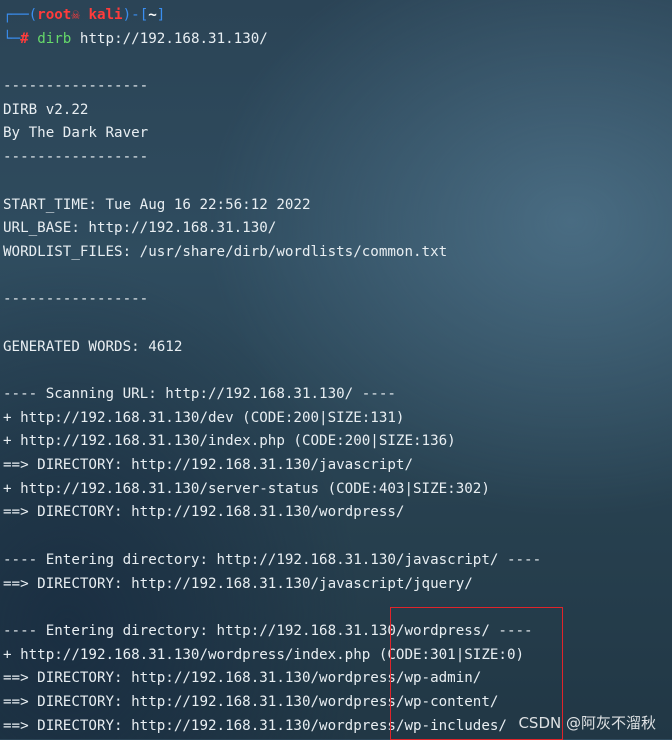 This screenshot has height=740, width=672. I want to click on prompt-hash: #, so click(24, 38).